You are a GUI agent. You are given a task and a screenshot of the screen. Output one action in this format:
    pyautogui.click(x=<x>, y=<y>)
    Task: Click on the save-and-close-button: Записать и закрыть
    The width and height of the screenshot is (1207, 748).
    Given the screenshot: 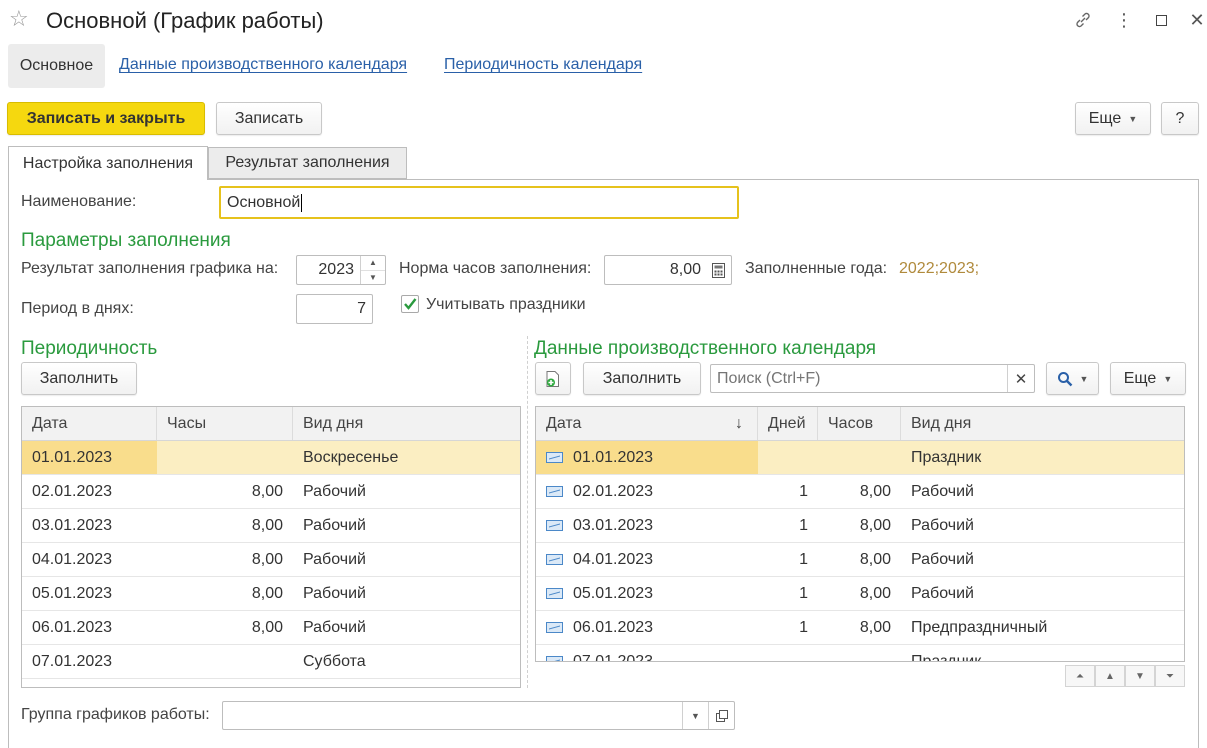 What is the action you would take?
    pyautogui.click(x=106, y=118)
    